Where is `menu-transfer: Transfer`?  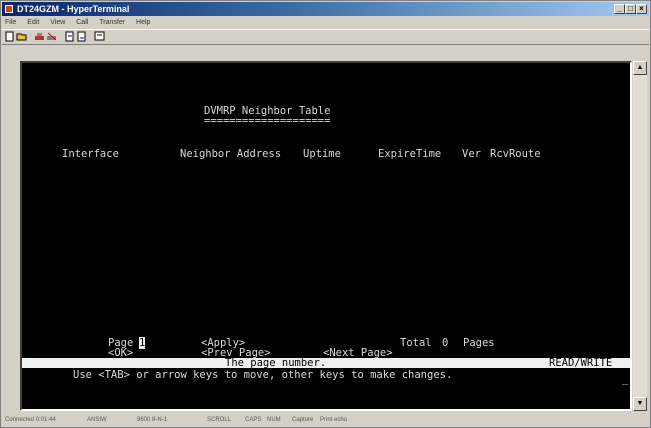 menu-transfer: Transfer is located at coordinates (112, 22).